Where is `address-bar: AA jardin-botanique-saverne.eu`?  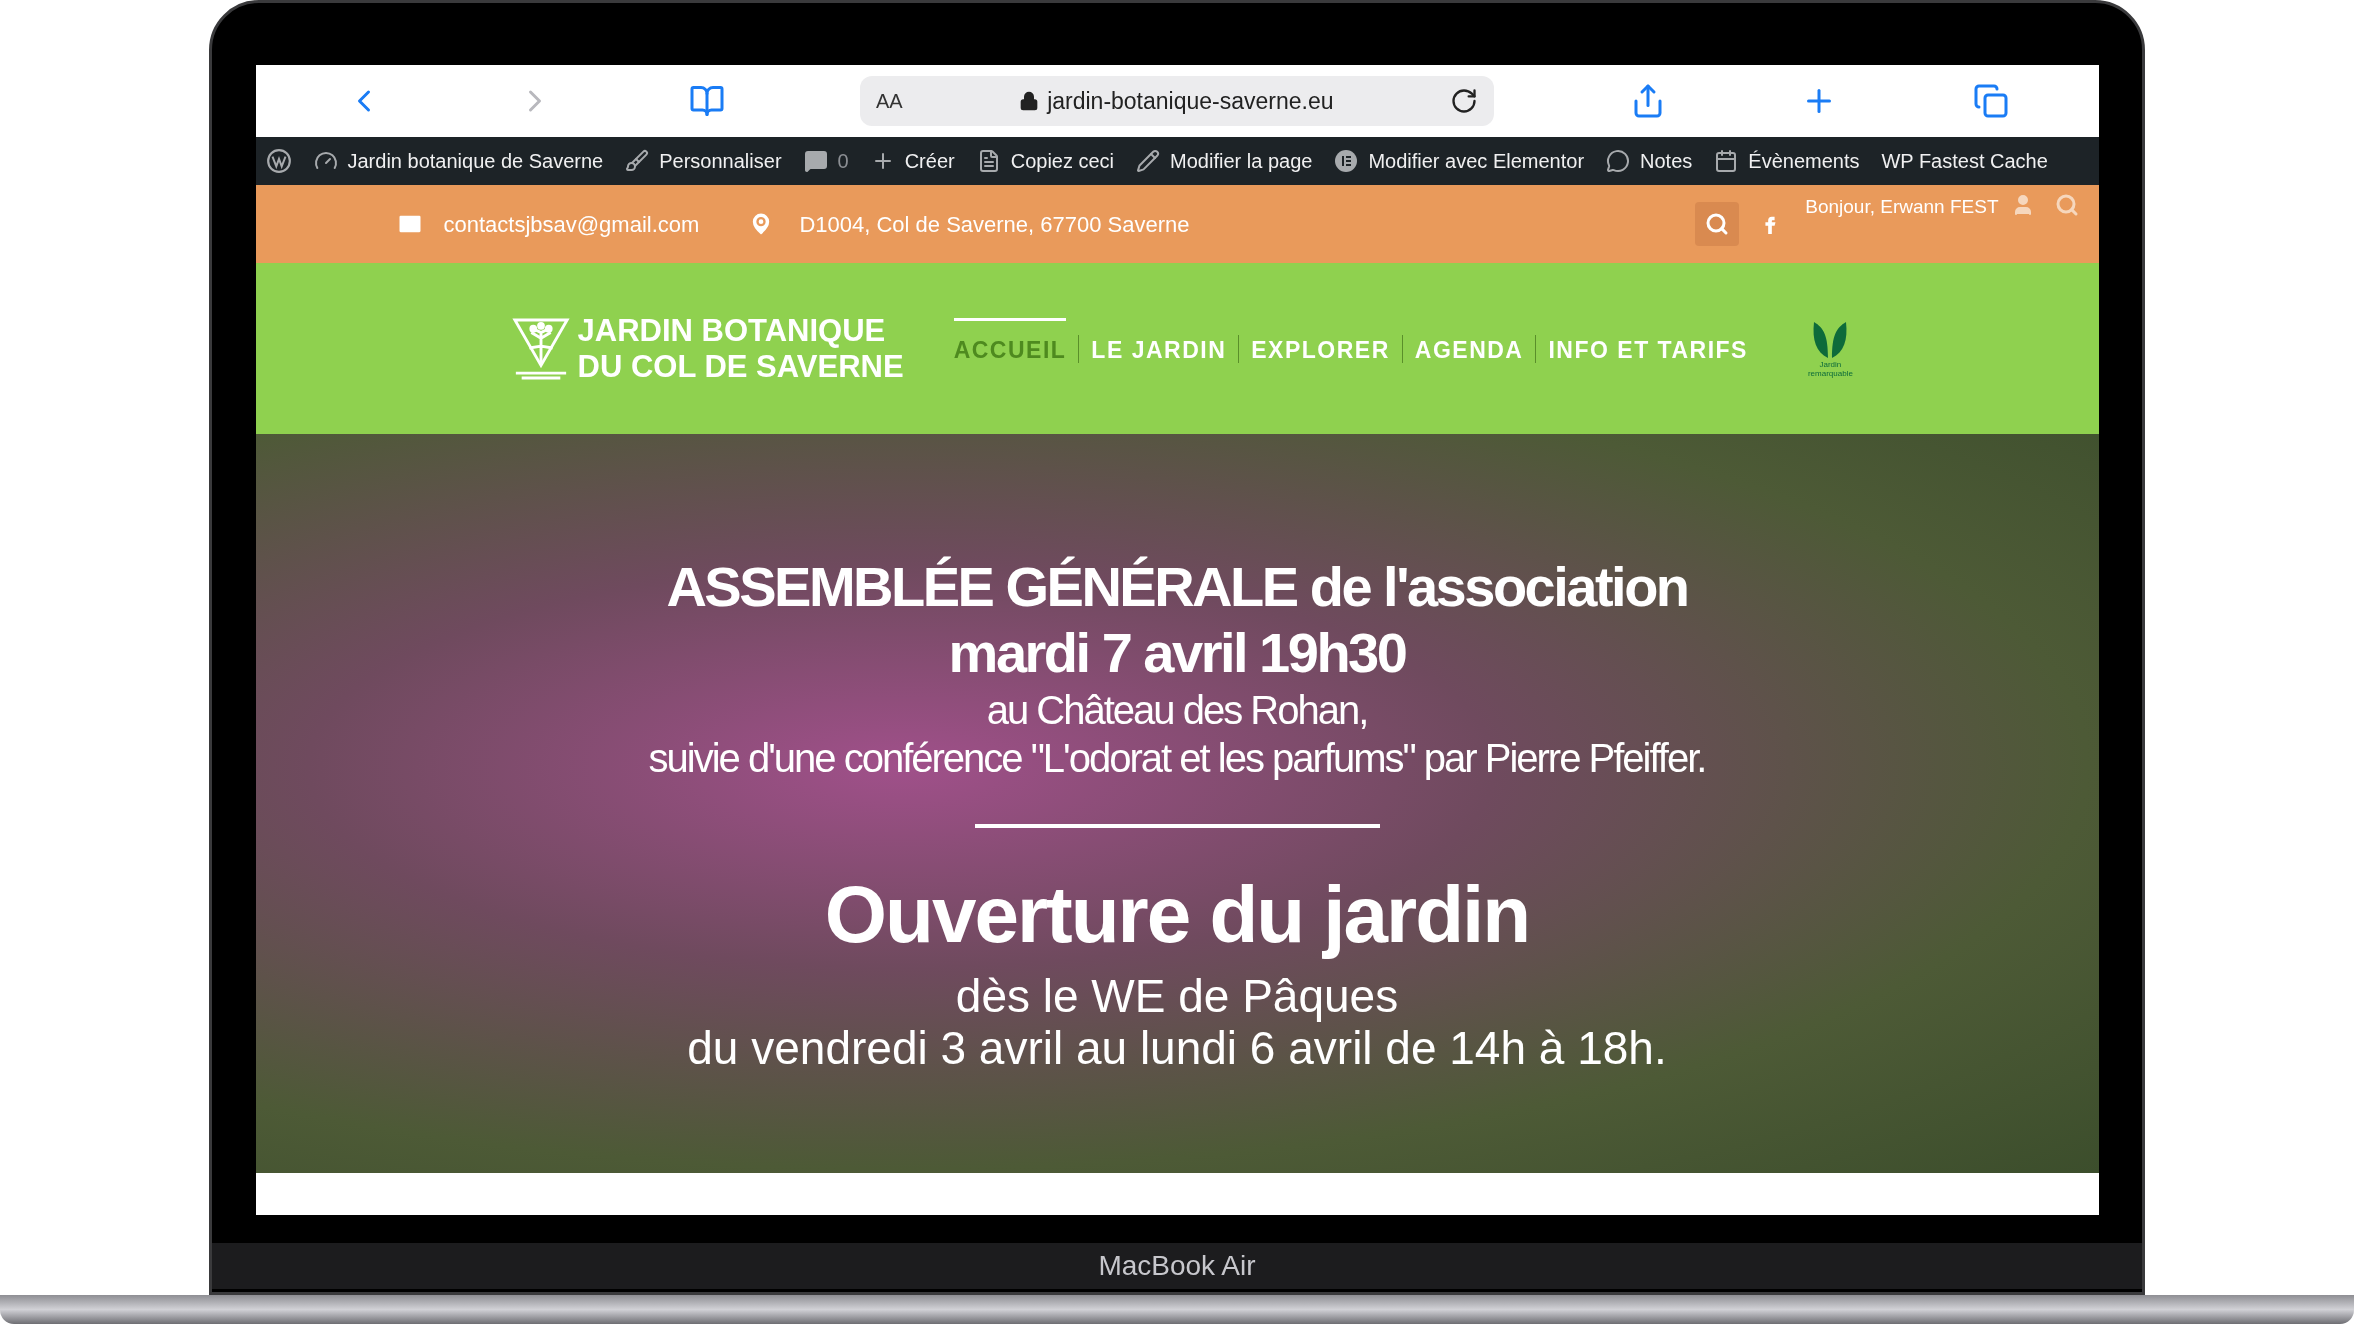
address-bar: AA jardin-botanique-saverne.eu is located at coordinates (1177, 101).